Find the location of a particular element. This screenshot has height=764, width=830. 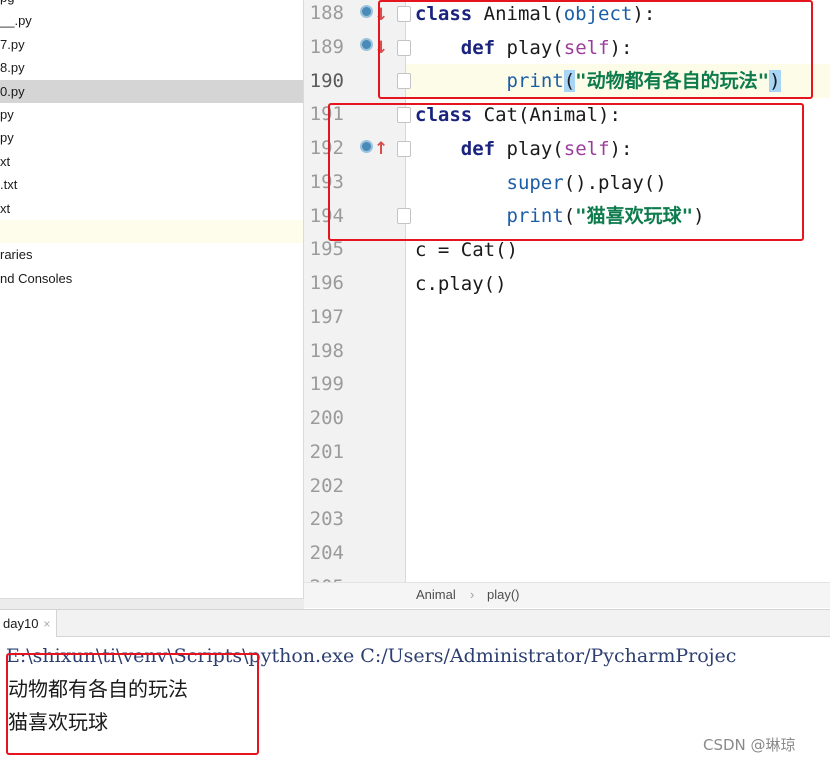

run-tab-bar: day10 × is located at coordinates (415, 623).